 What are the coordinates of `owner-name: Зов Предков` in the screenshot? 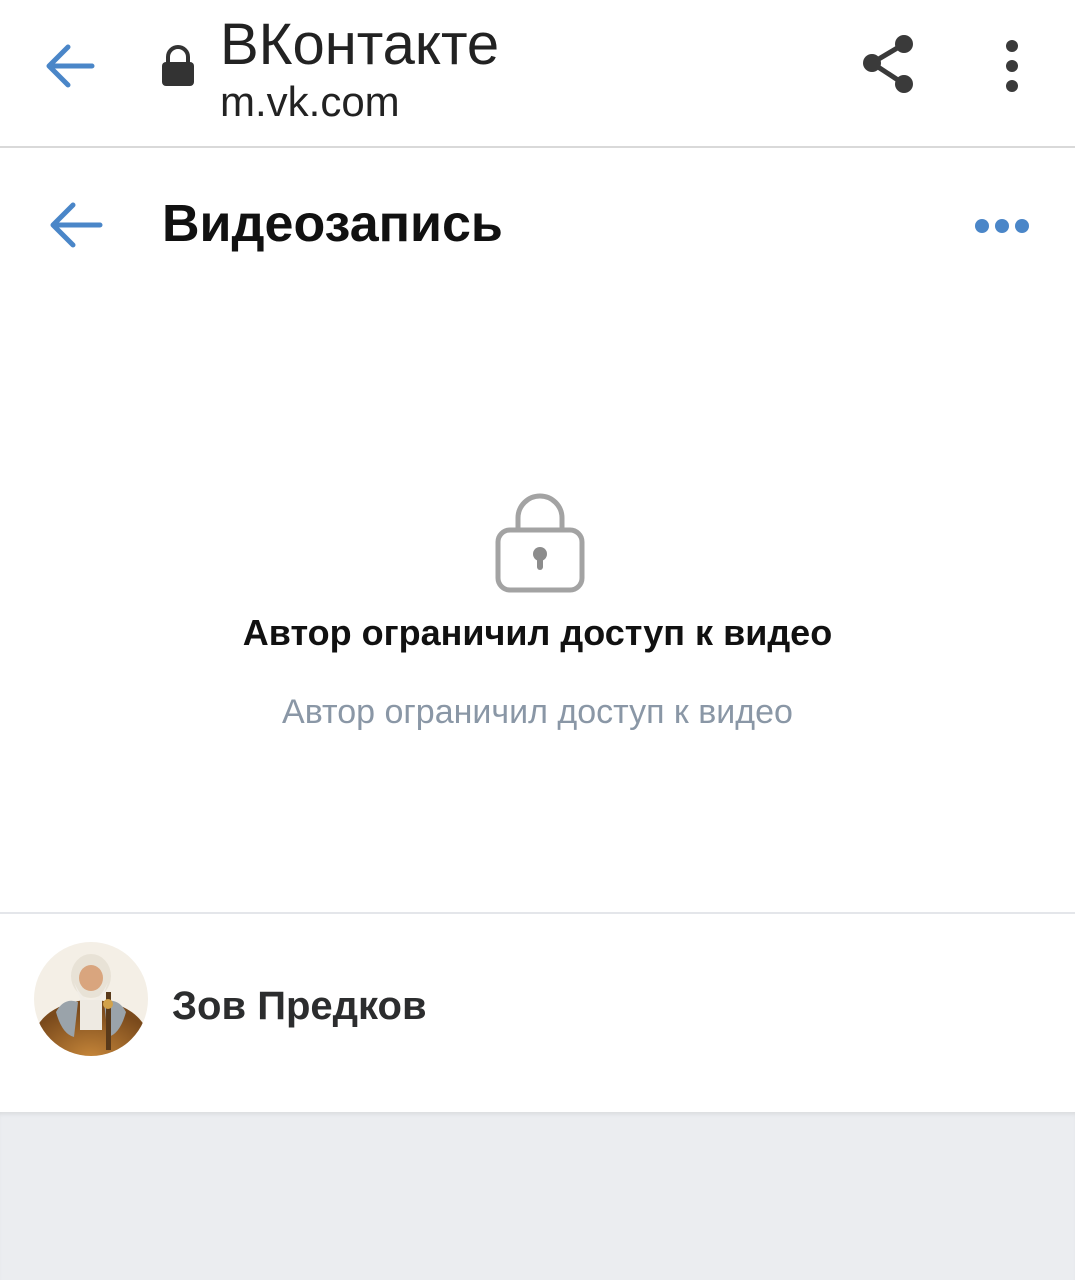 It's located at (299, 1006).